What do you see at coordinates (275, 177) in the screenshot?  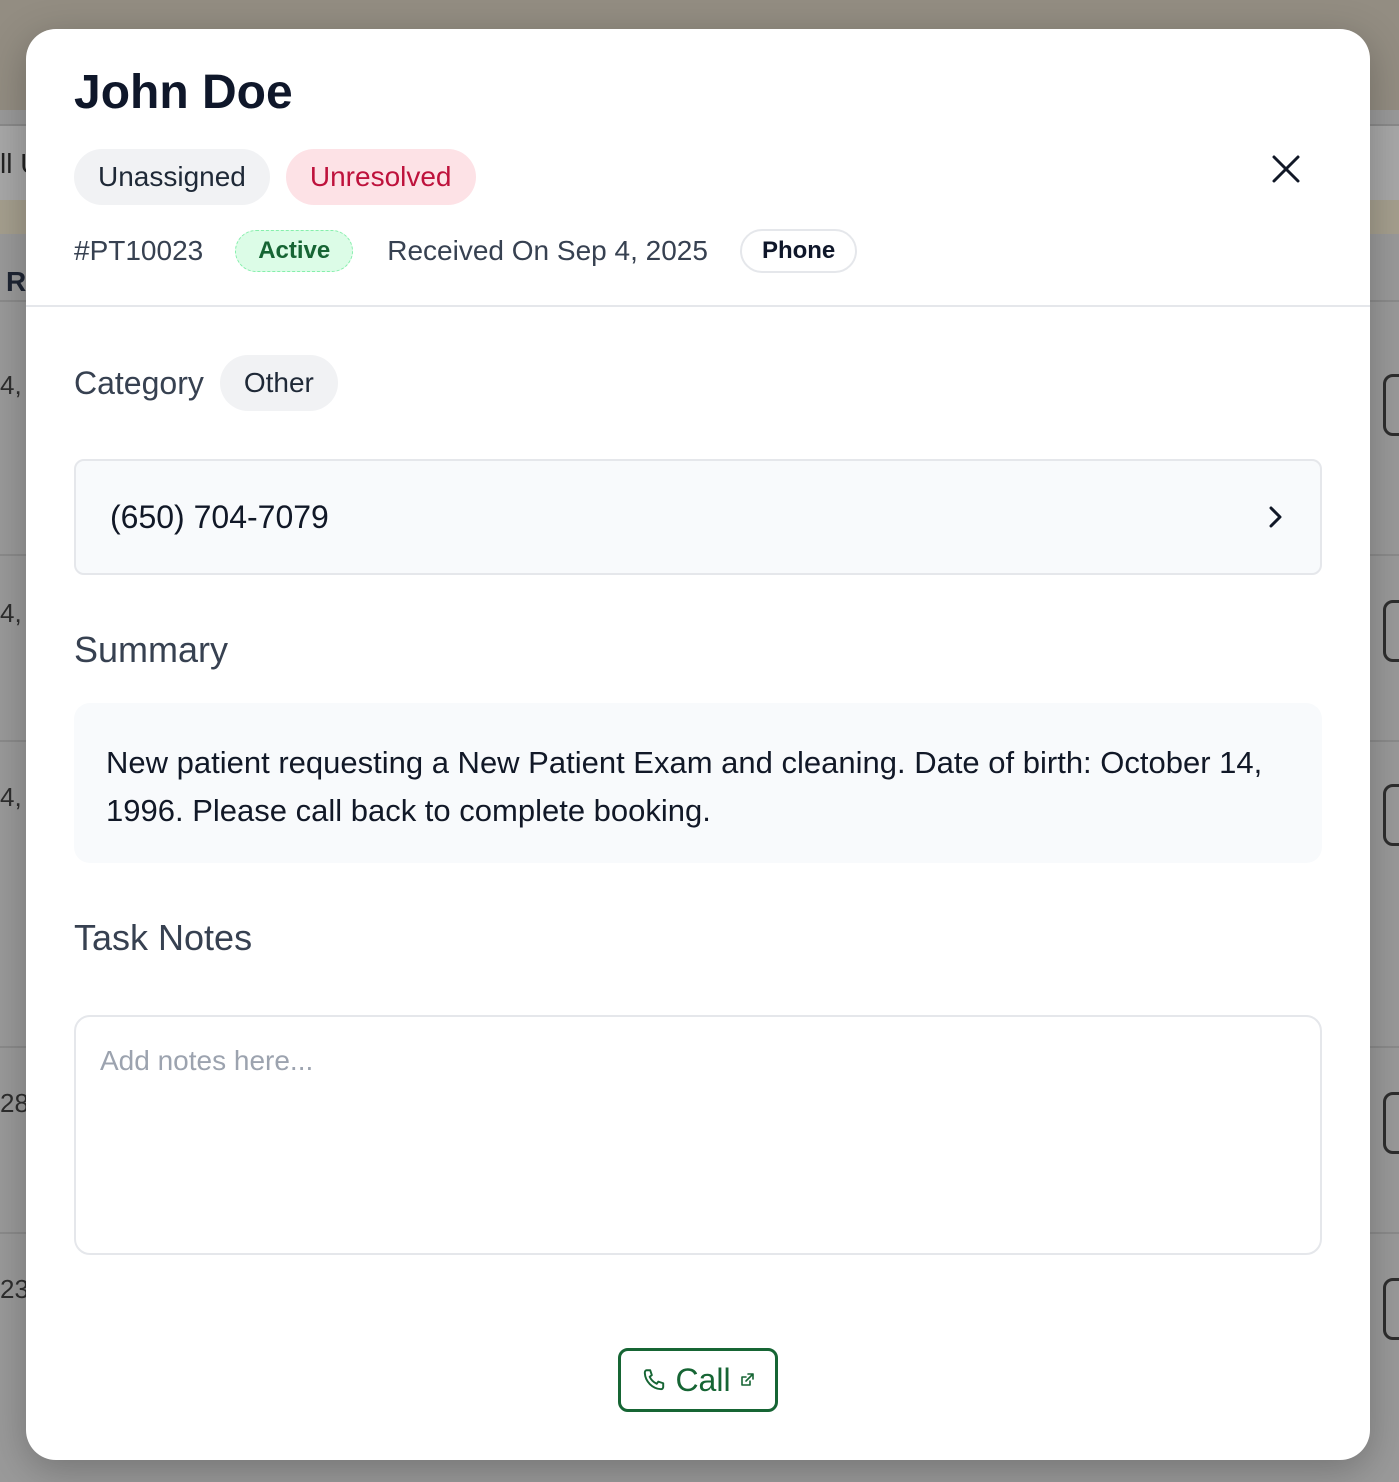 I see `status-pills: Unassigned Unresolved` at bounding box center [275, 177].